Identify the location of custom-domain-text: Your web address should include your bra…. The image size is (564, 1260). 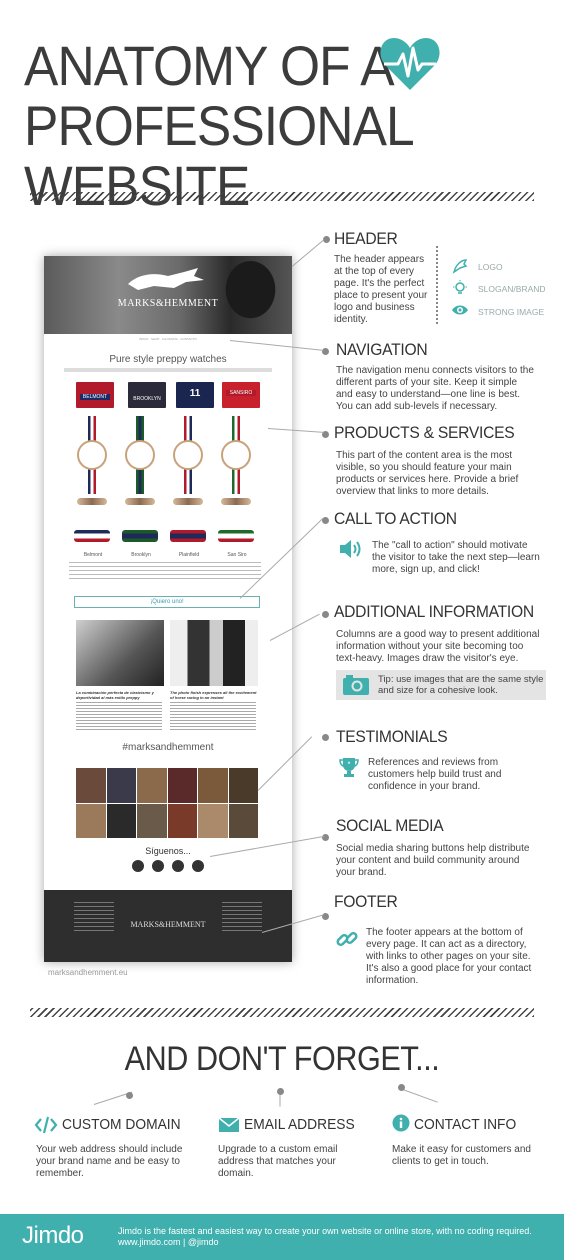
(109, 1161).